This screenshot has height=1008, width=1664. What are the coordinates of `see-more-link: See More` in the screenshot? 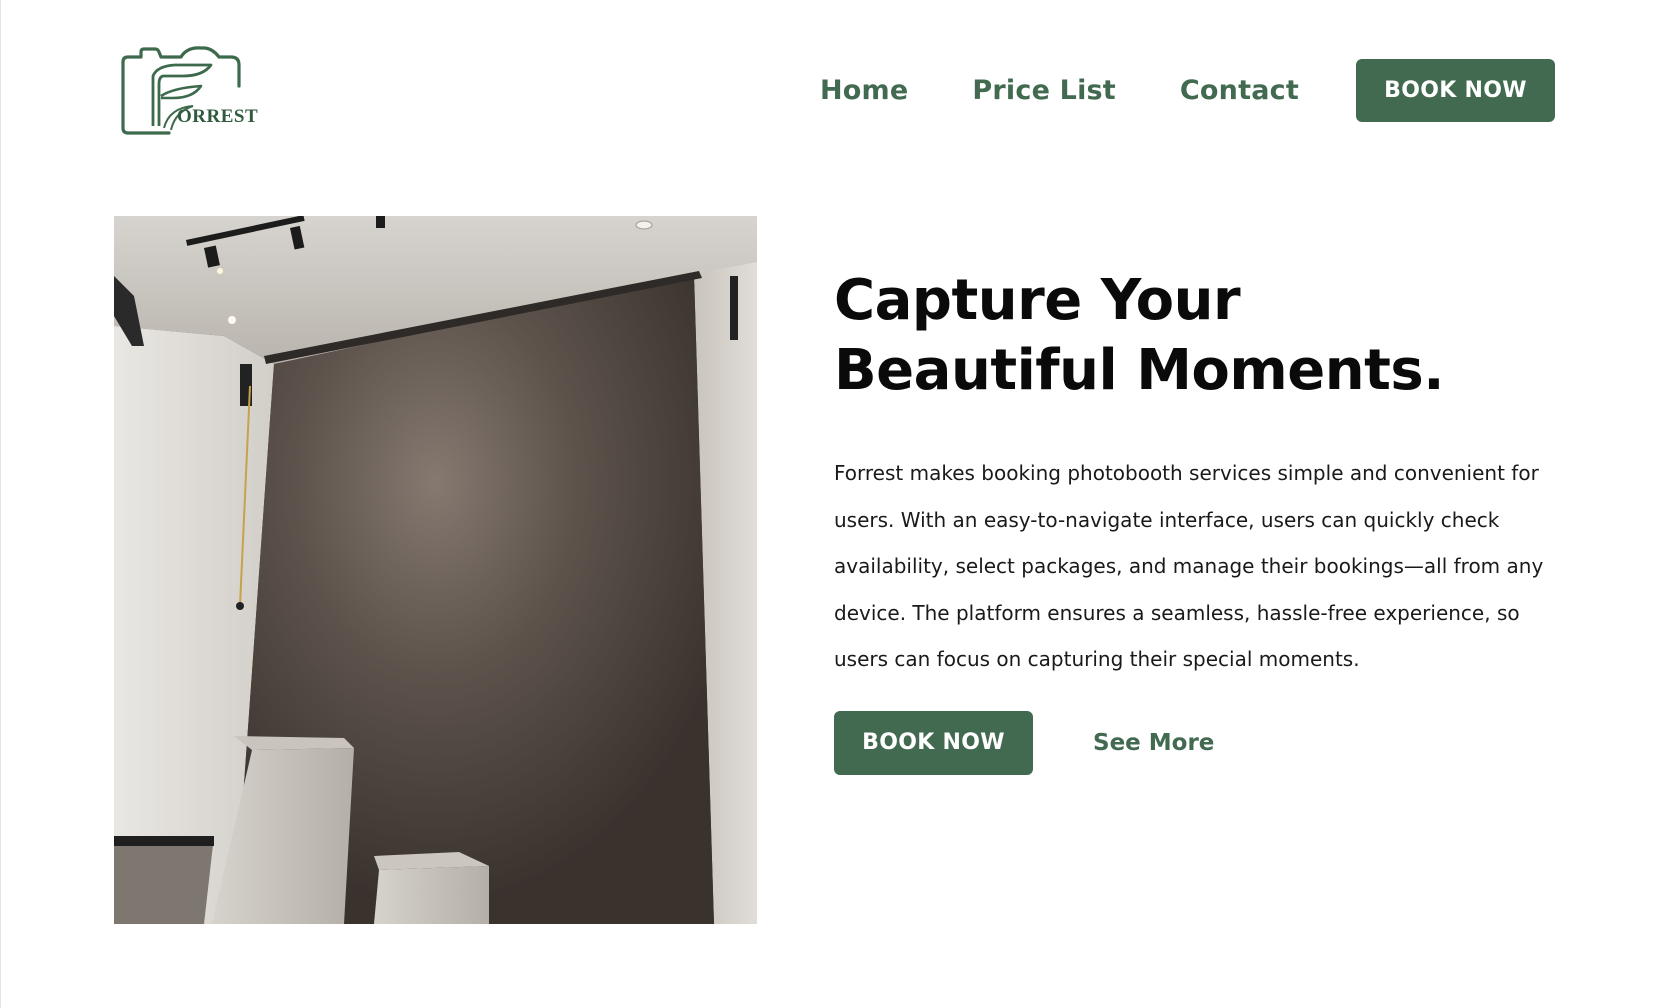 It's located at (1153, 743).